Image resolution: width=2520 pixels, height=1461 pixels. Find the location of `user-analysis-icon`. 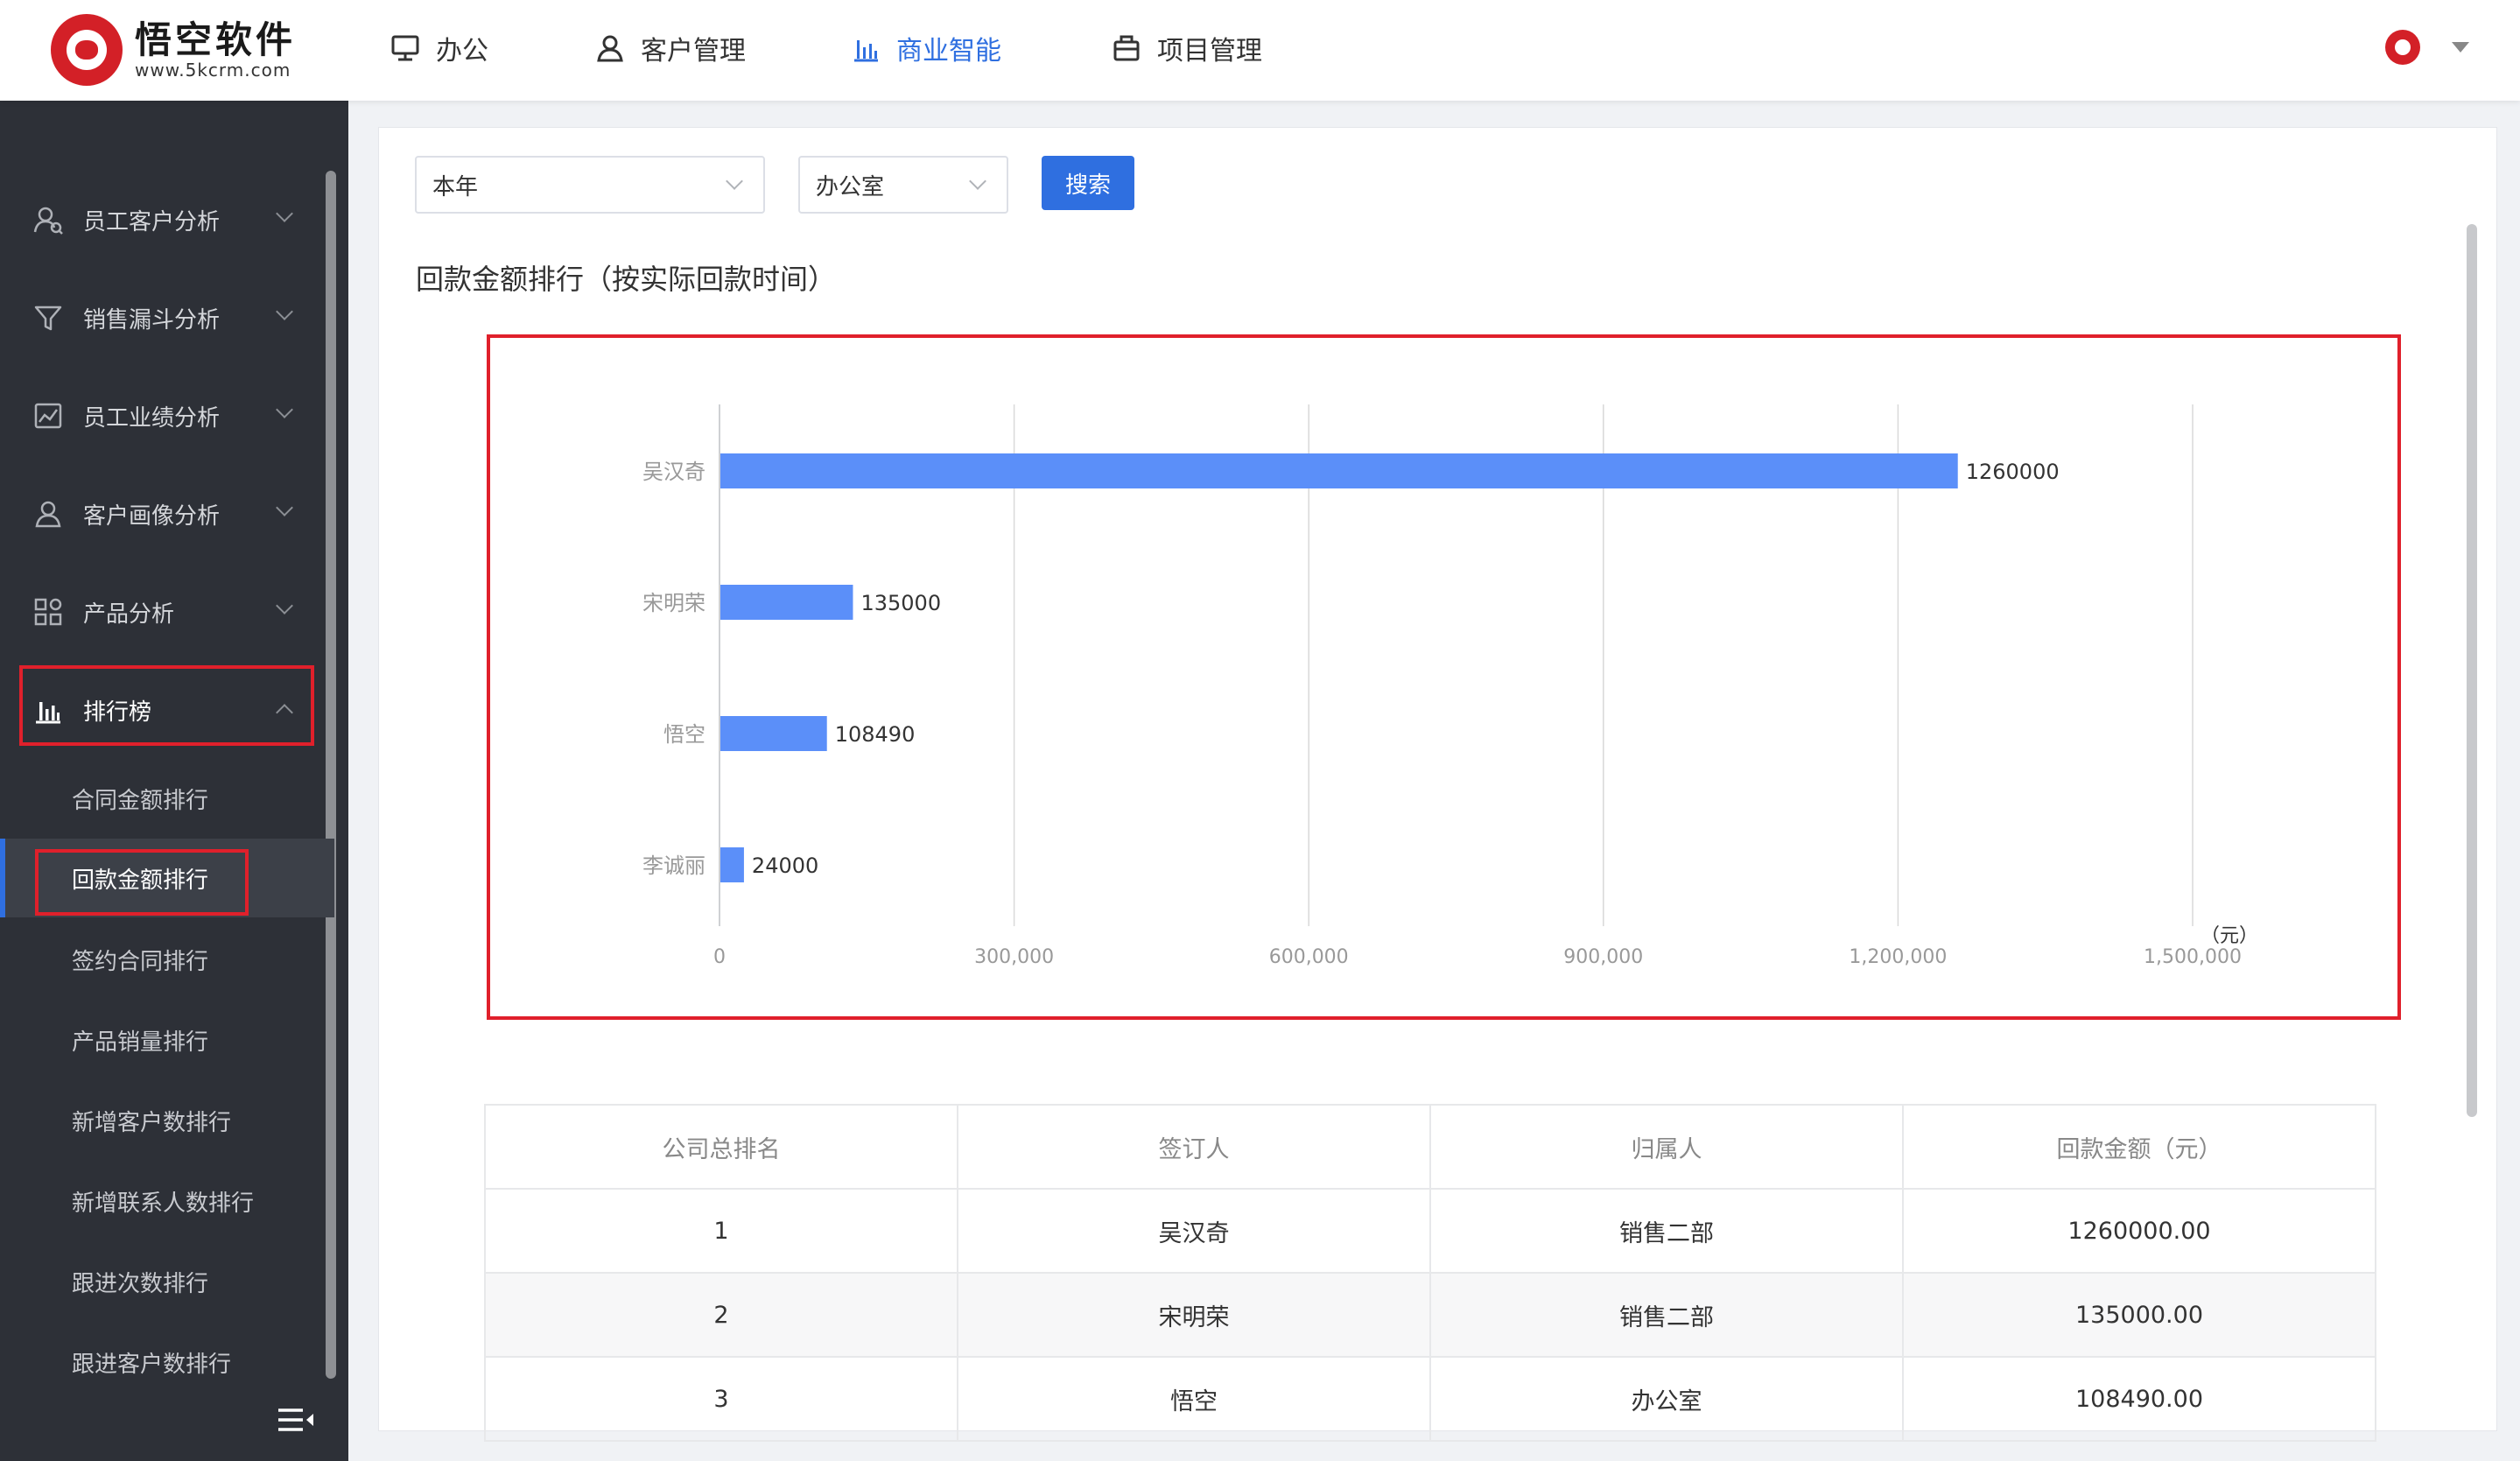

user-analysis-icon is located at coordinates (48, 221).